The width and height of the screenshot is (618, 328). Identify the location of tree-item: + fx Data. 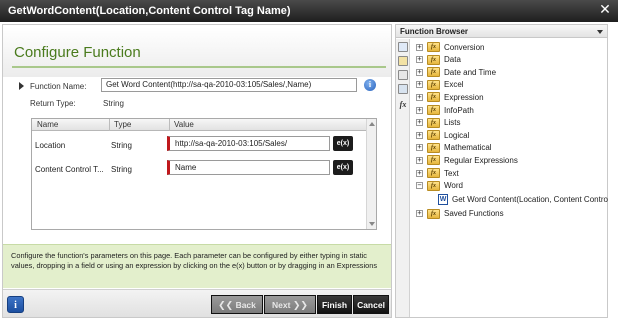
(438, 60).